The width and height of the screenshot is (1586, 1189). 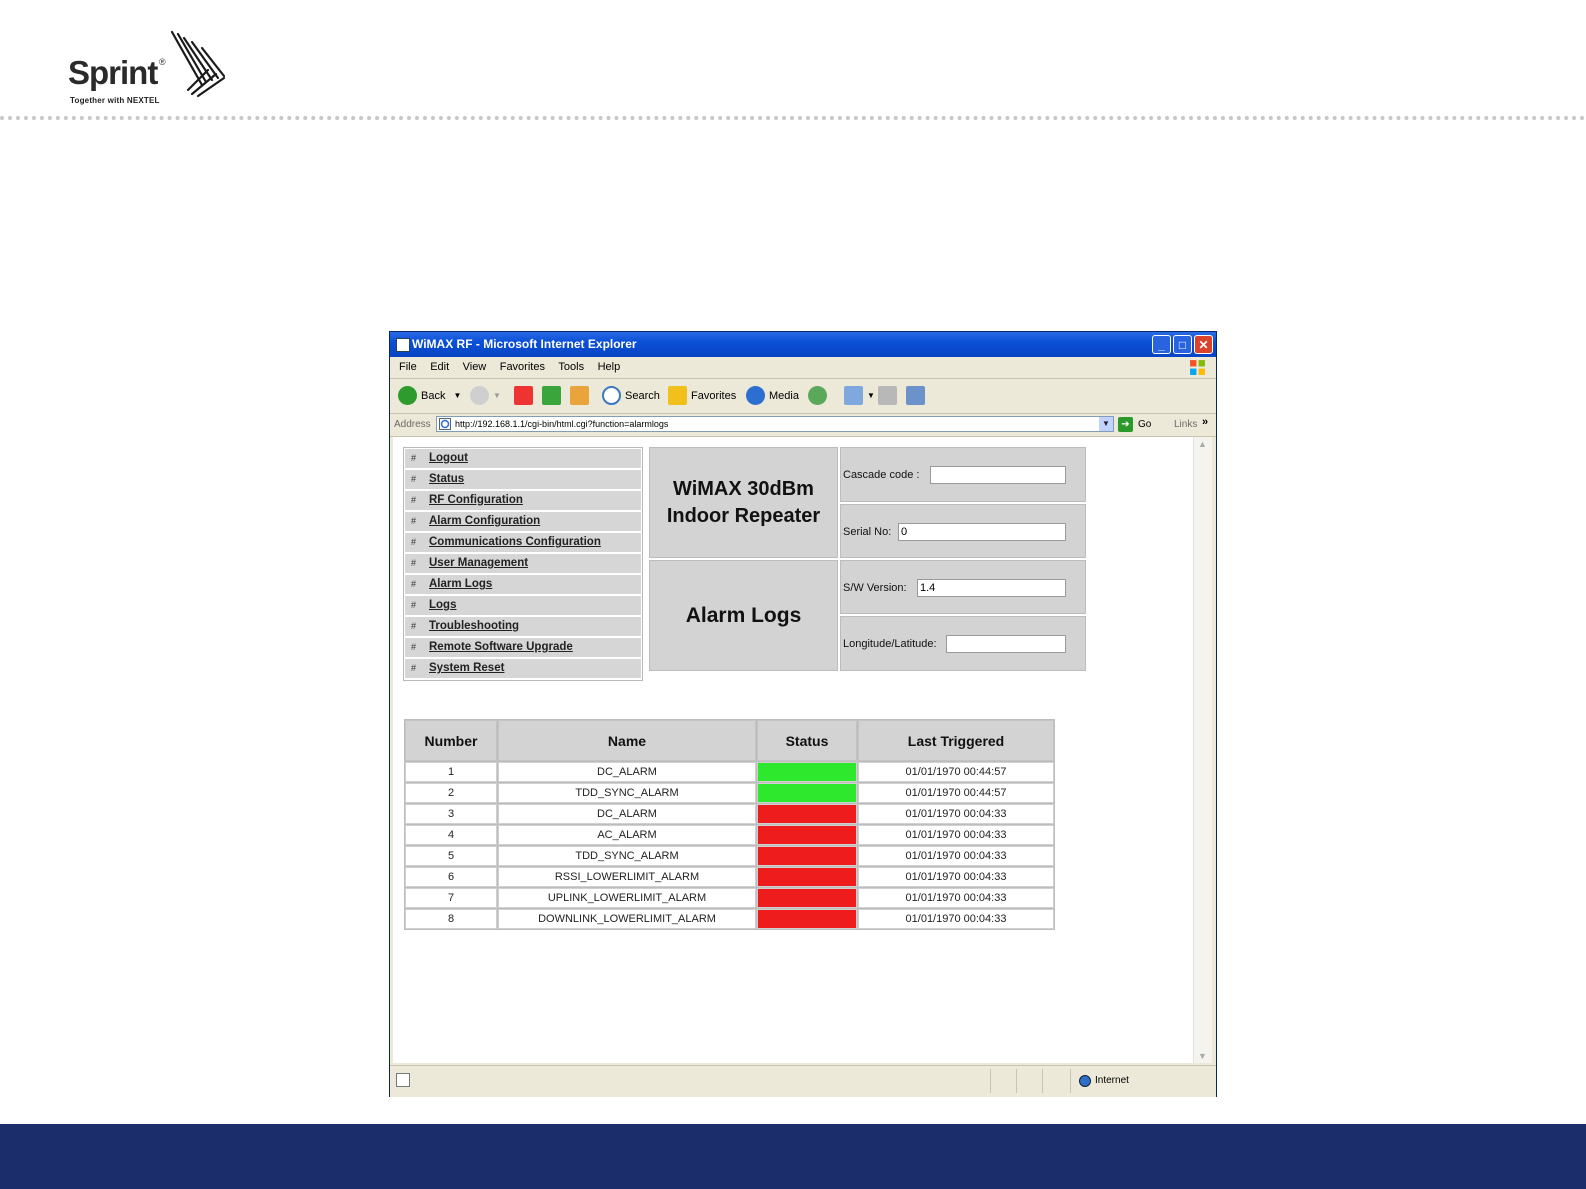 What do you see at coordinates (497, 395) in the screenshot?
I see `forward-dropdown-icon: ▼` at bounding box center [497, 395].